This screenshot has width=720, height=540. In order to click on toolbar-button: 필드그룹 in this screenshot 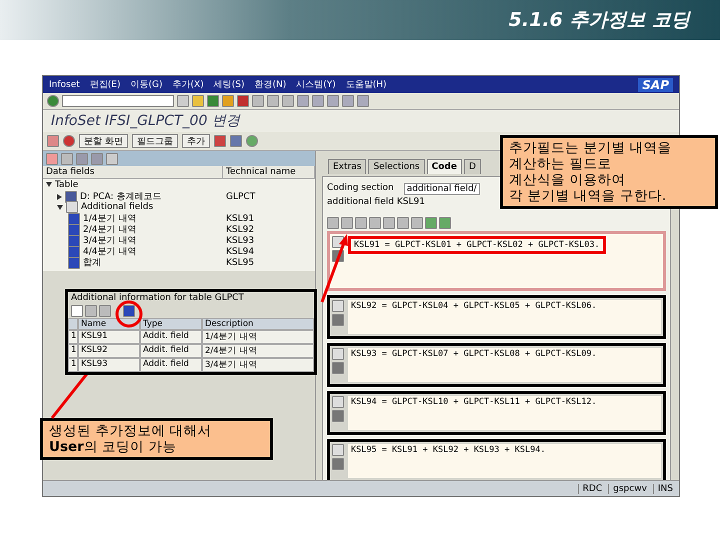, I will do `click(155, 141)`.